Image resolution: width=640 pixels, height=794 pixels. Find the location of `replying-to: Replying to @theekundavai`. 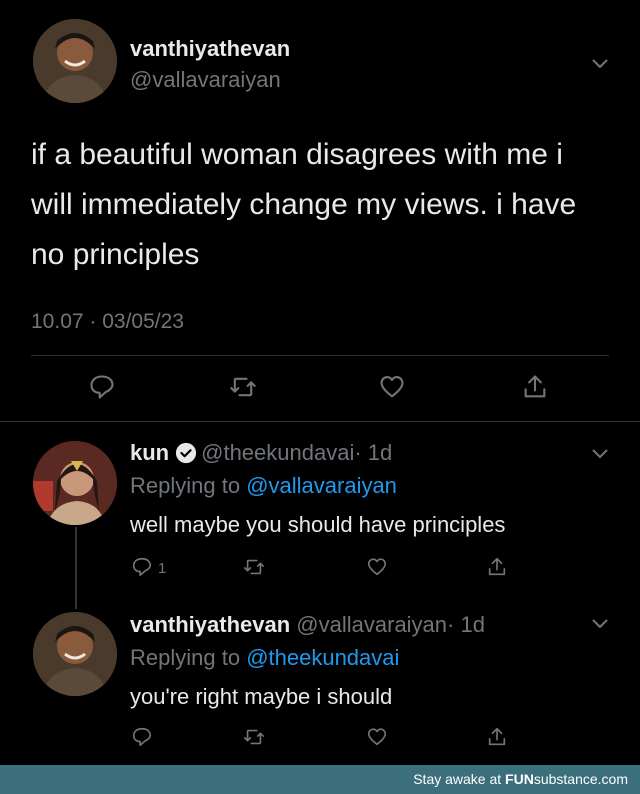

replying-to: Replying to @theekundavai is located at coordinates (264, 658).